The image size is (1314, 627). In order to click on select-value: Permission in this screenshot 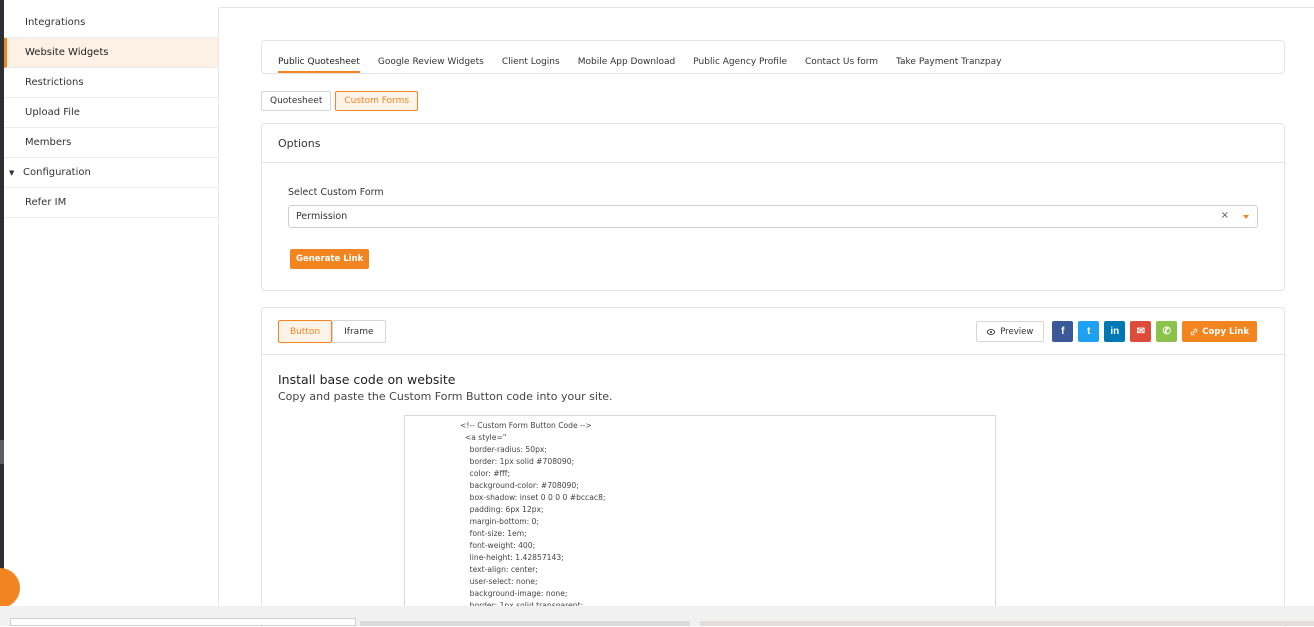, I will do `click(322, 216)`.